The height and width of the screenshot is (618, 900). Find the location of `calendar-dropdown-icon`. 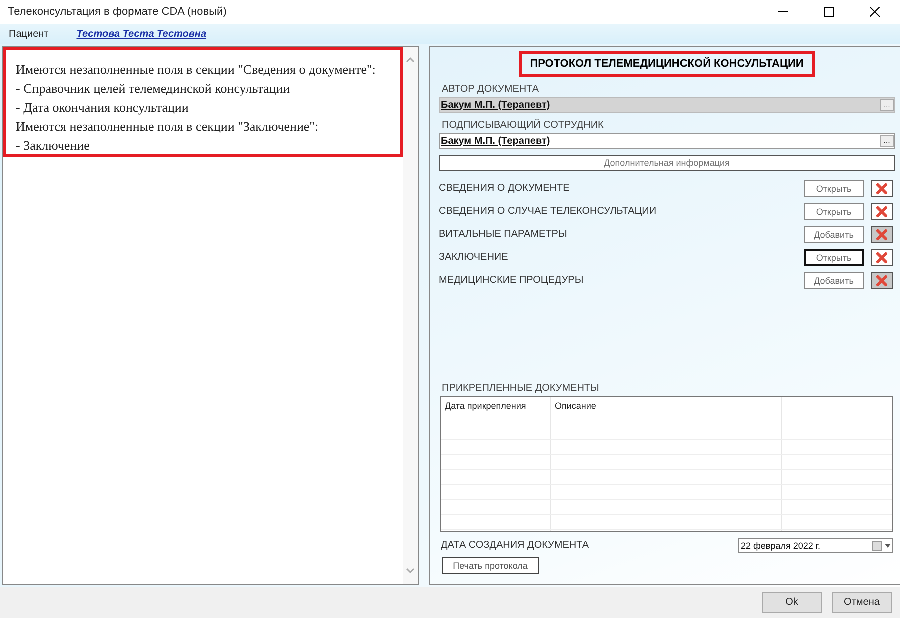

calendar-dropdown-icon is located at coordinates (882, 545).